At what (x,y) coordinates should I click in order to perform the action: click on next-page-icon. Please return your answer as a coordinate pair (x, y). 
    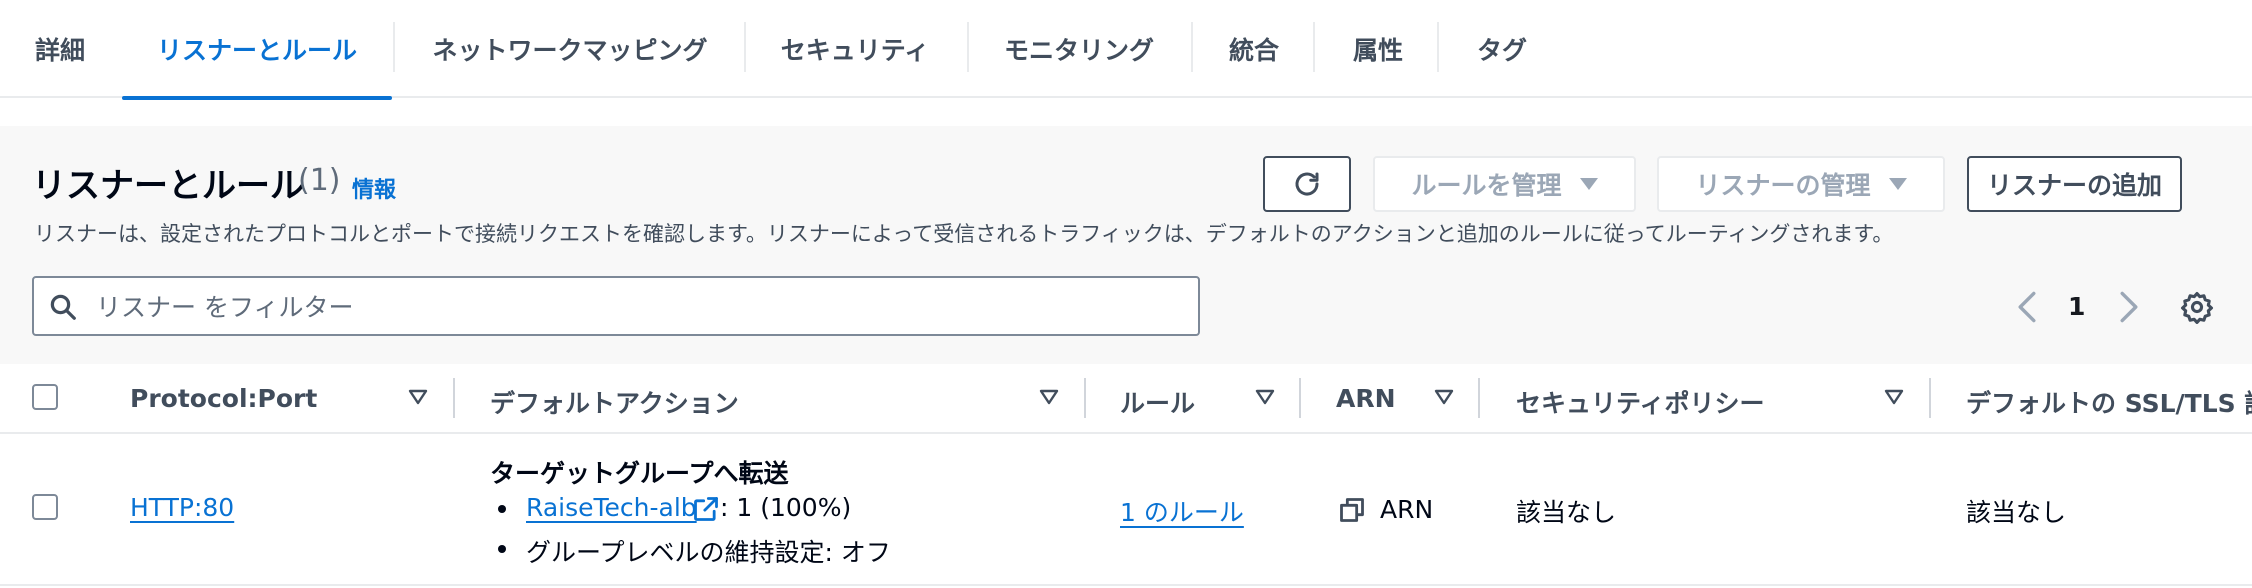
    Looking at the image, I should click on (2129, 307).